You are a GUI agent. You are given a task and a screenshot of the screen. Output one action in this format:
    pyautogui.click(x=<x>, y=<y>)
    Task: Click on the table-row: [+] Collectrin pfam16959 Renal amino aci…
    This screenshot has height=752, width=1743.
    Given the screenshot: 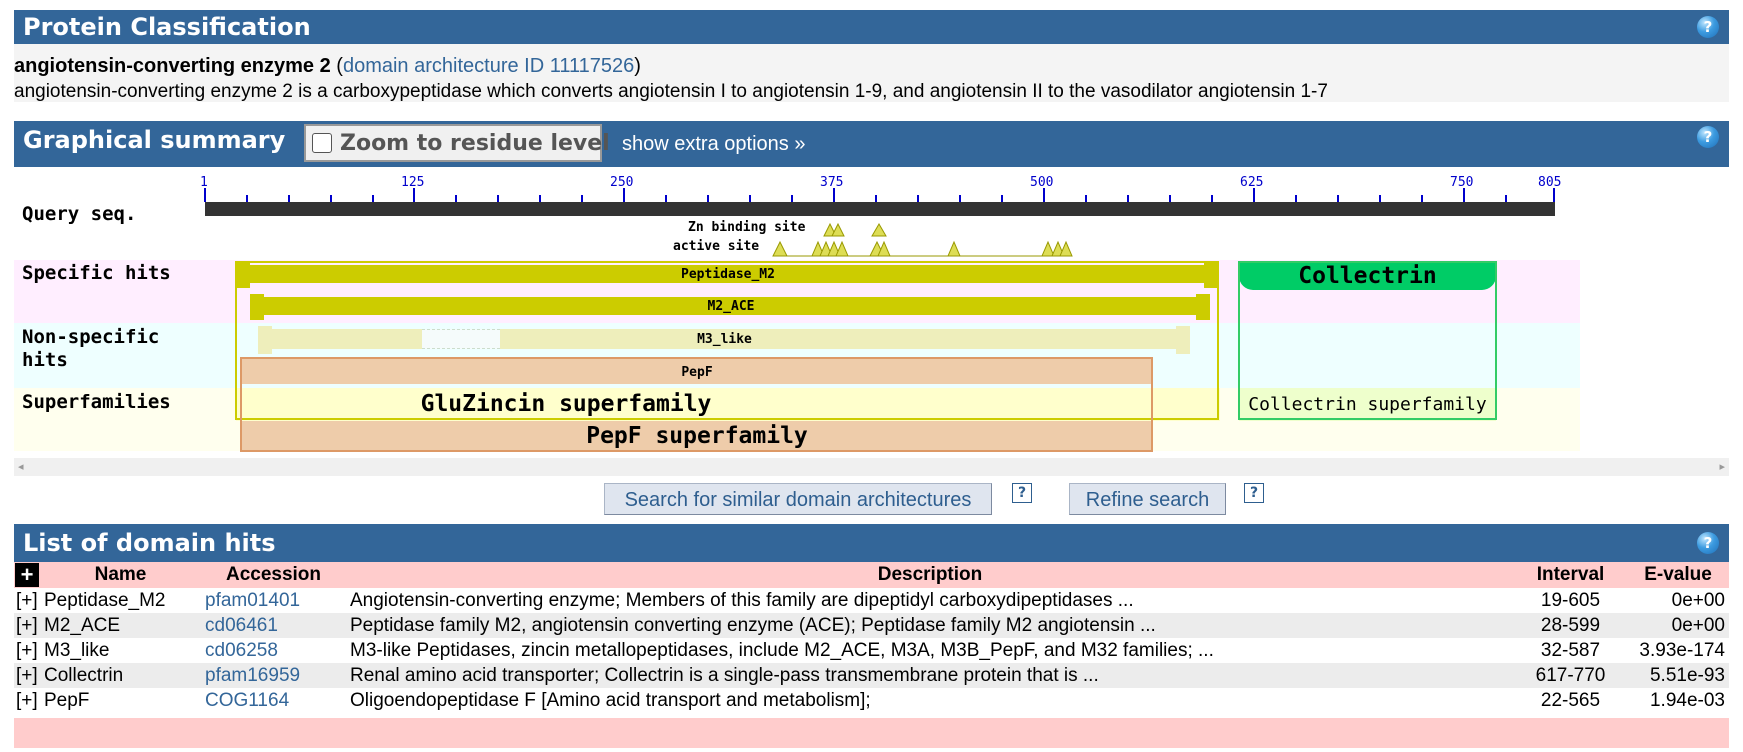 What is the action you would take?
    pyautogui.click(x=871, y=675)
    